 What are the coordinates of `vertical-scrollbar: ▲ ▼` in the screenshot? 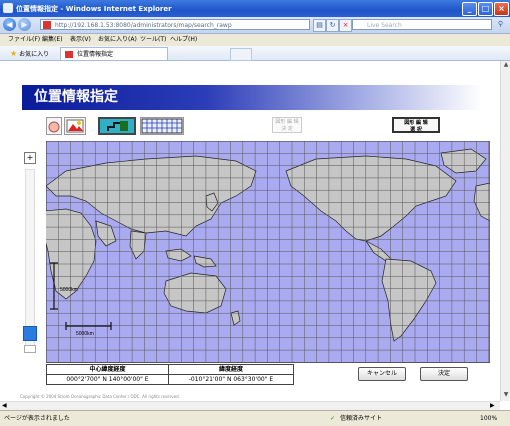 It's located at (505, 231).